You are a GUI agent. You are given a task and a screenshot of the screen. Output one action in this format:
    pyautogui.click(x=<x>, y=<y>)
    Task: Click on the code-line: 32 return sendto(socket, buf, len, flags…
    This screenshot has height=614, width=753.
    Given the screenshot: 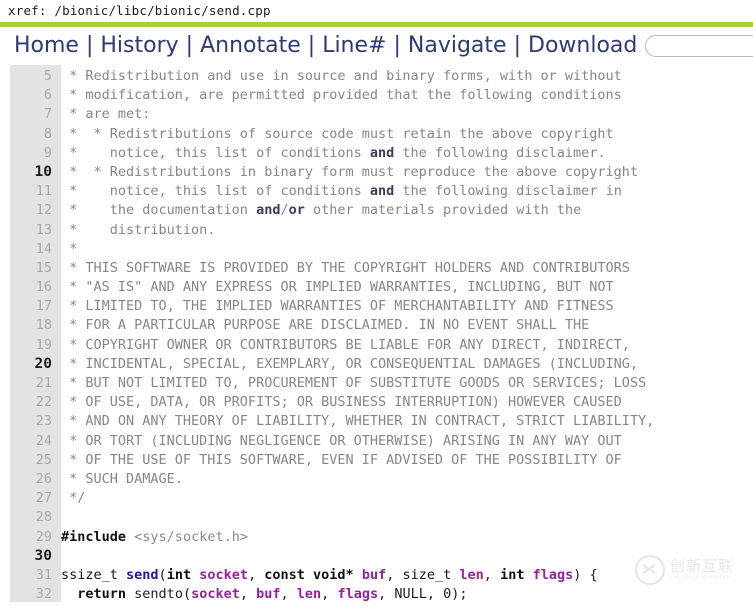 What is the action you would take?
    pyautogui.click(x=376, y=593)
    